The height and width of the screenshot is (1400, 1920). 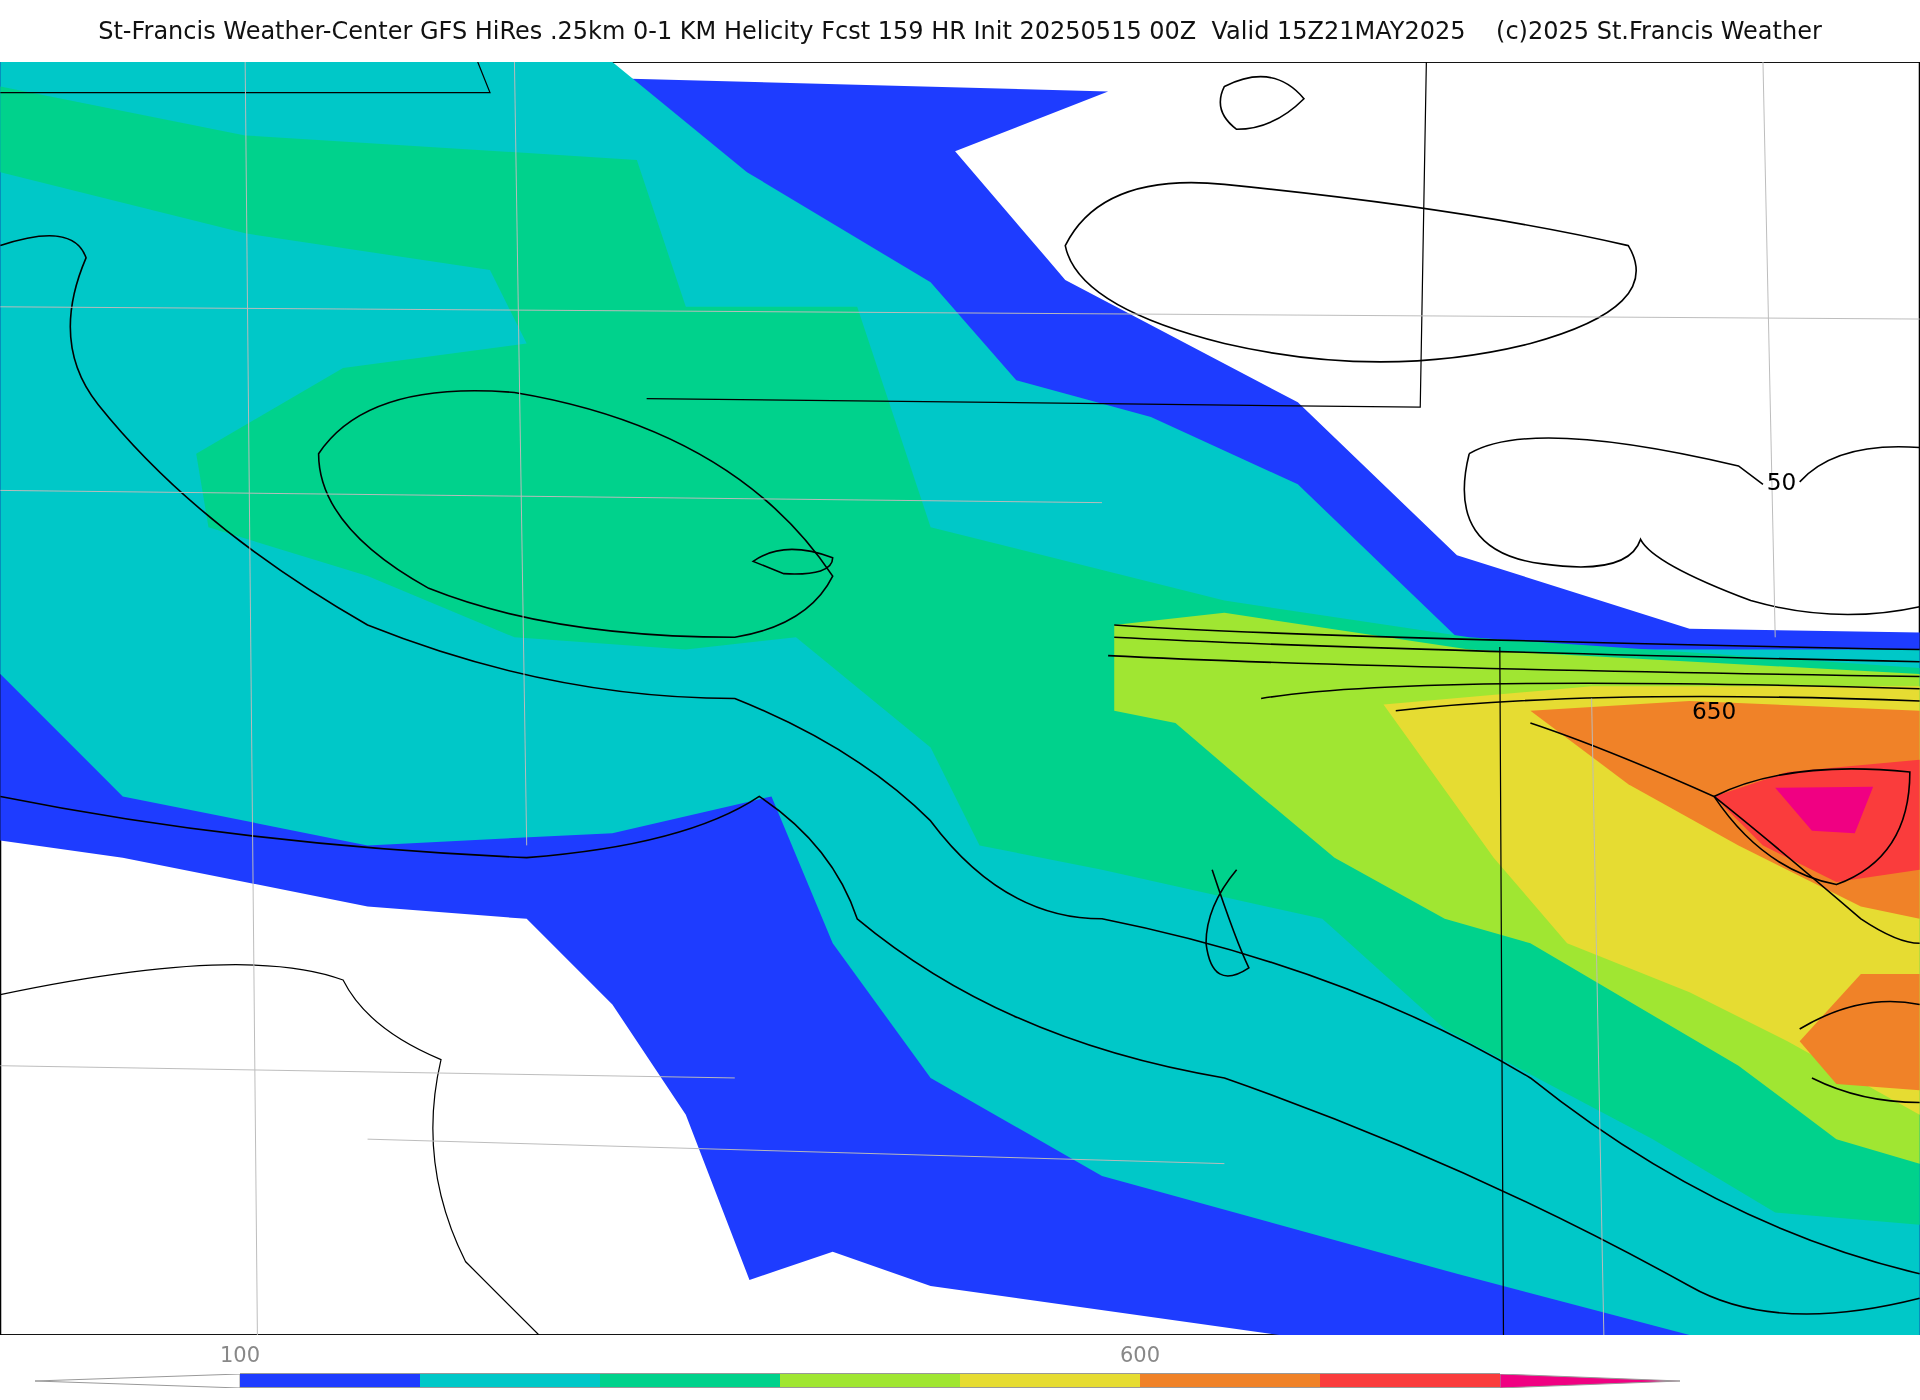 What do you see at coordinates (240, 1355) in the screenshot?
I see `colorbar-label: 100` at bounding box center [240, 1355].